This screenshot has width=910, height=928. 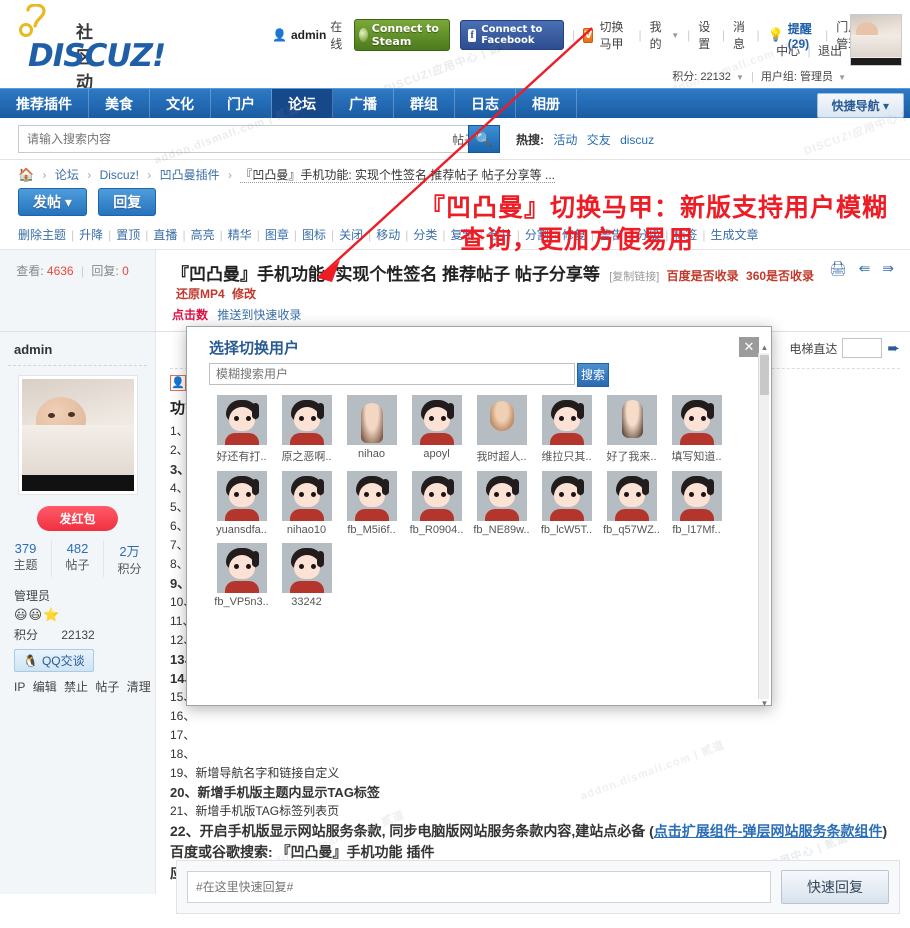 What do you see at coordinates (77, 349) in the screenshot?
I see `author-username: admin` at bounding box center [77, 349].